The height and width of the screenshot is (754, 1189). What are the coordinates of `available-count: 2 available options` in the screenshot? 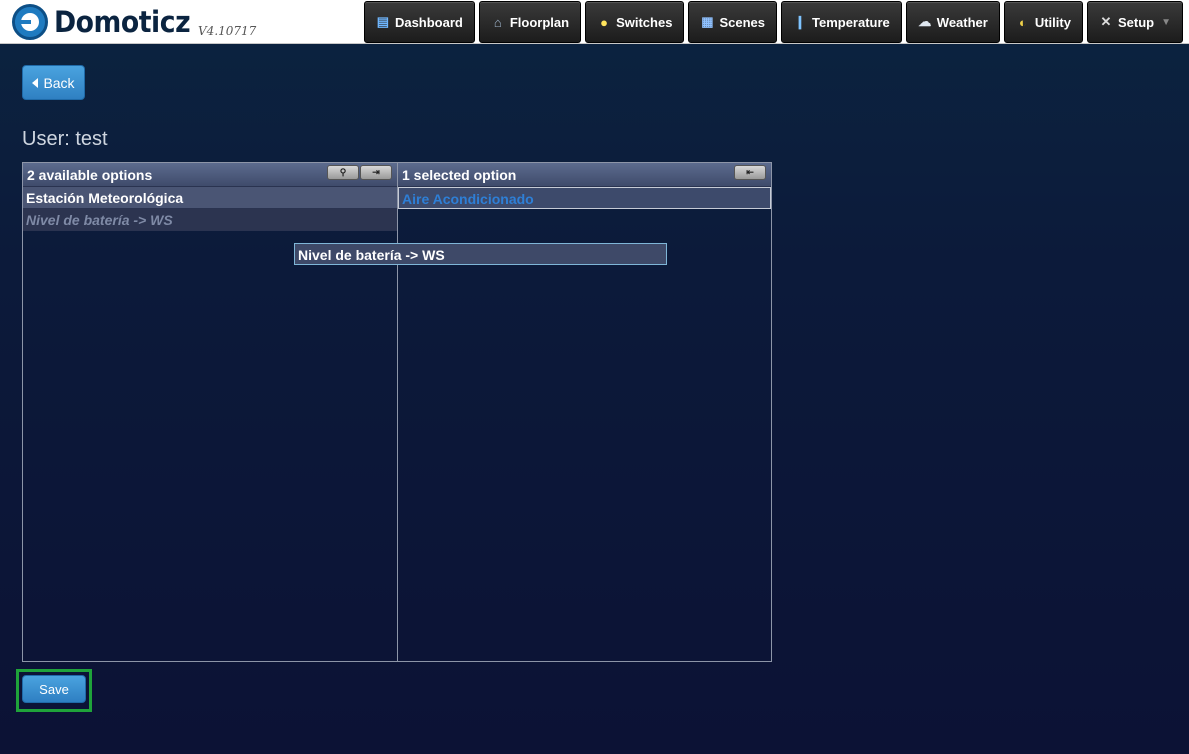 It's located at (90, 175).